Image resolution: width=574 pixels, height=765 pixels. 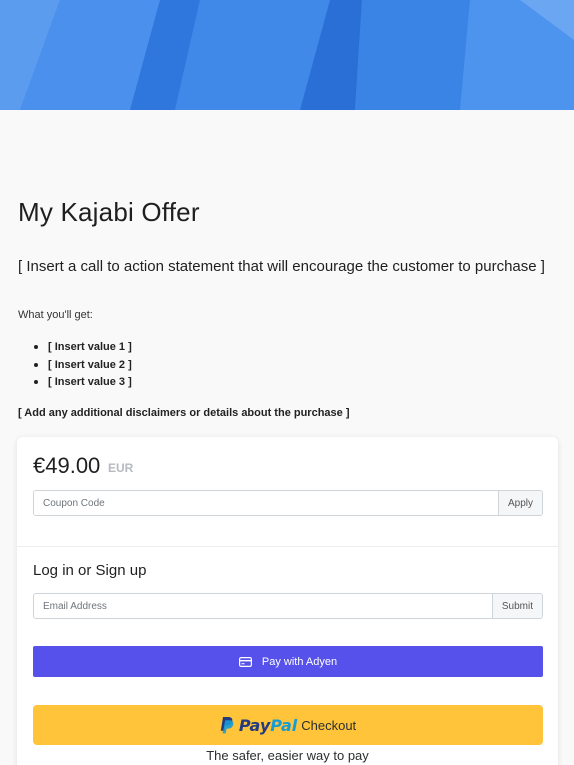 I want to click on price-currency: EUR, so click(x=121, y=468).